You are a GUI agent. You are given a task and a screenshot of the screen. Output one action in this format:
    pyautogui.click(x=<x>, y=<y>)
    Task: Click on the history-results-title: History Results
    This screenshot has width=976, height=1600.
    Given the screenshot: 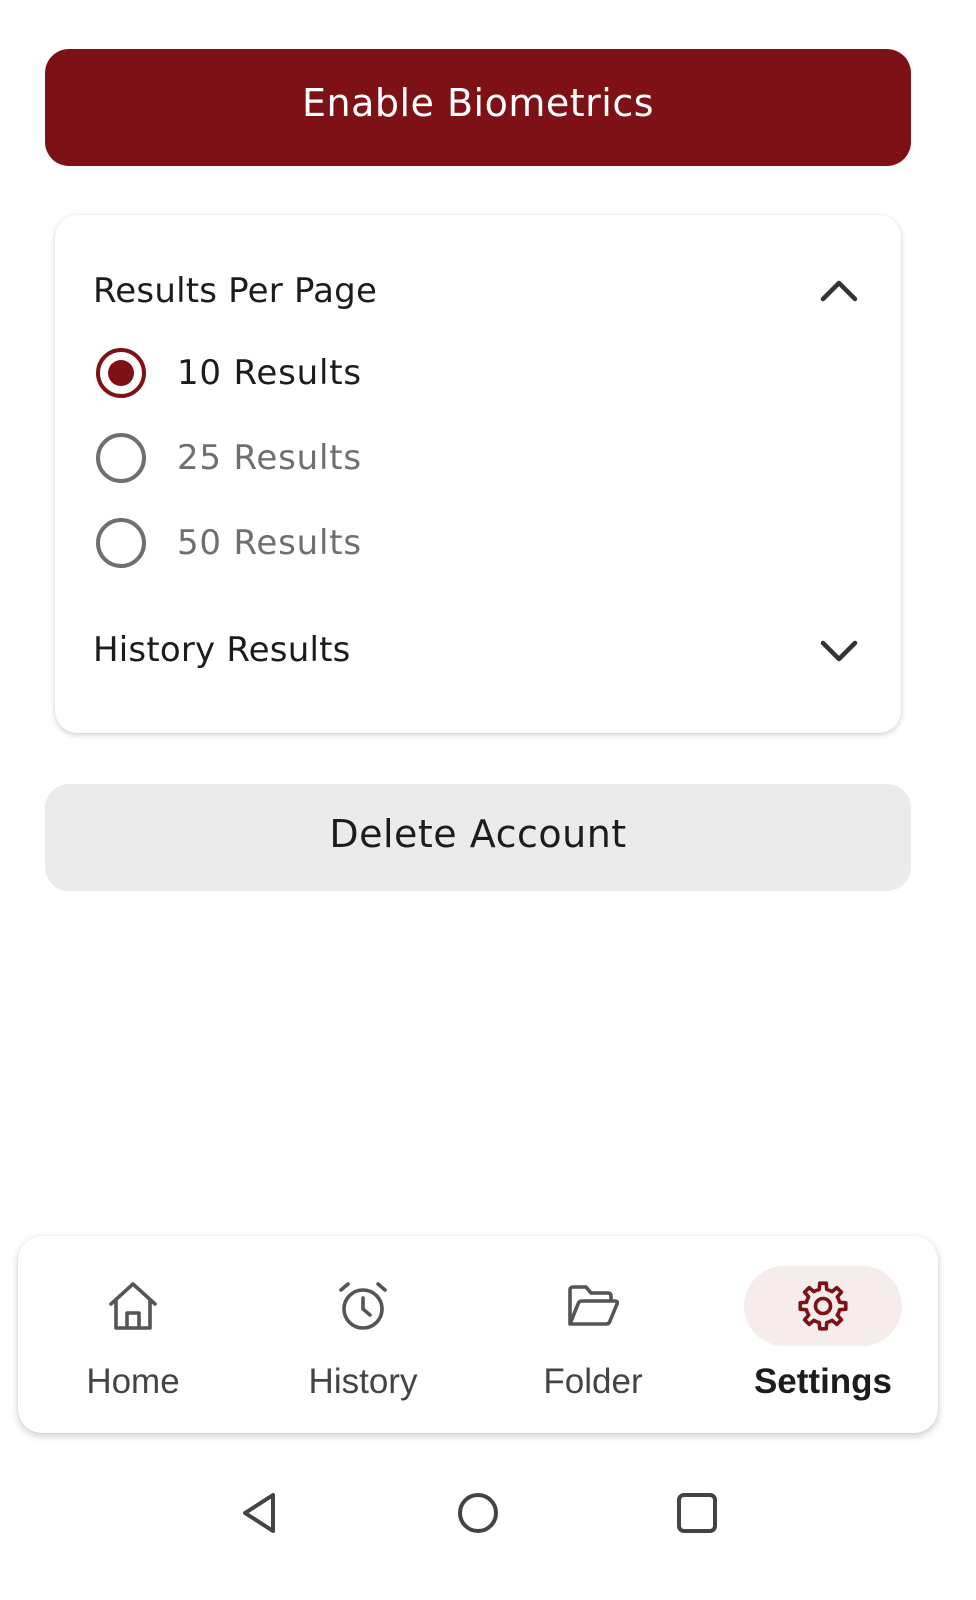 What is the action you would take?
    pyautogui.click(x=222, y=650)
    